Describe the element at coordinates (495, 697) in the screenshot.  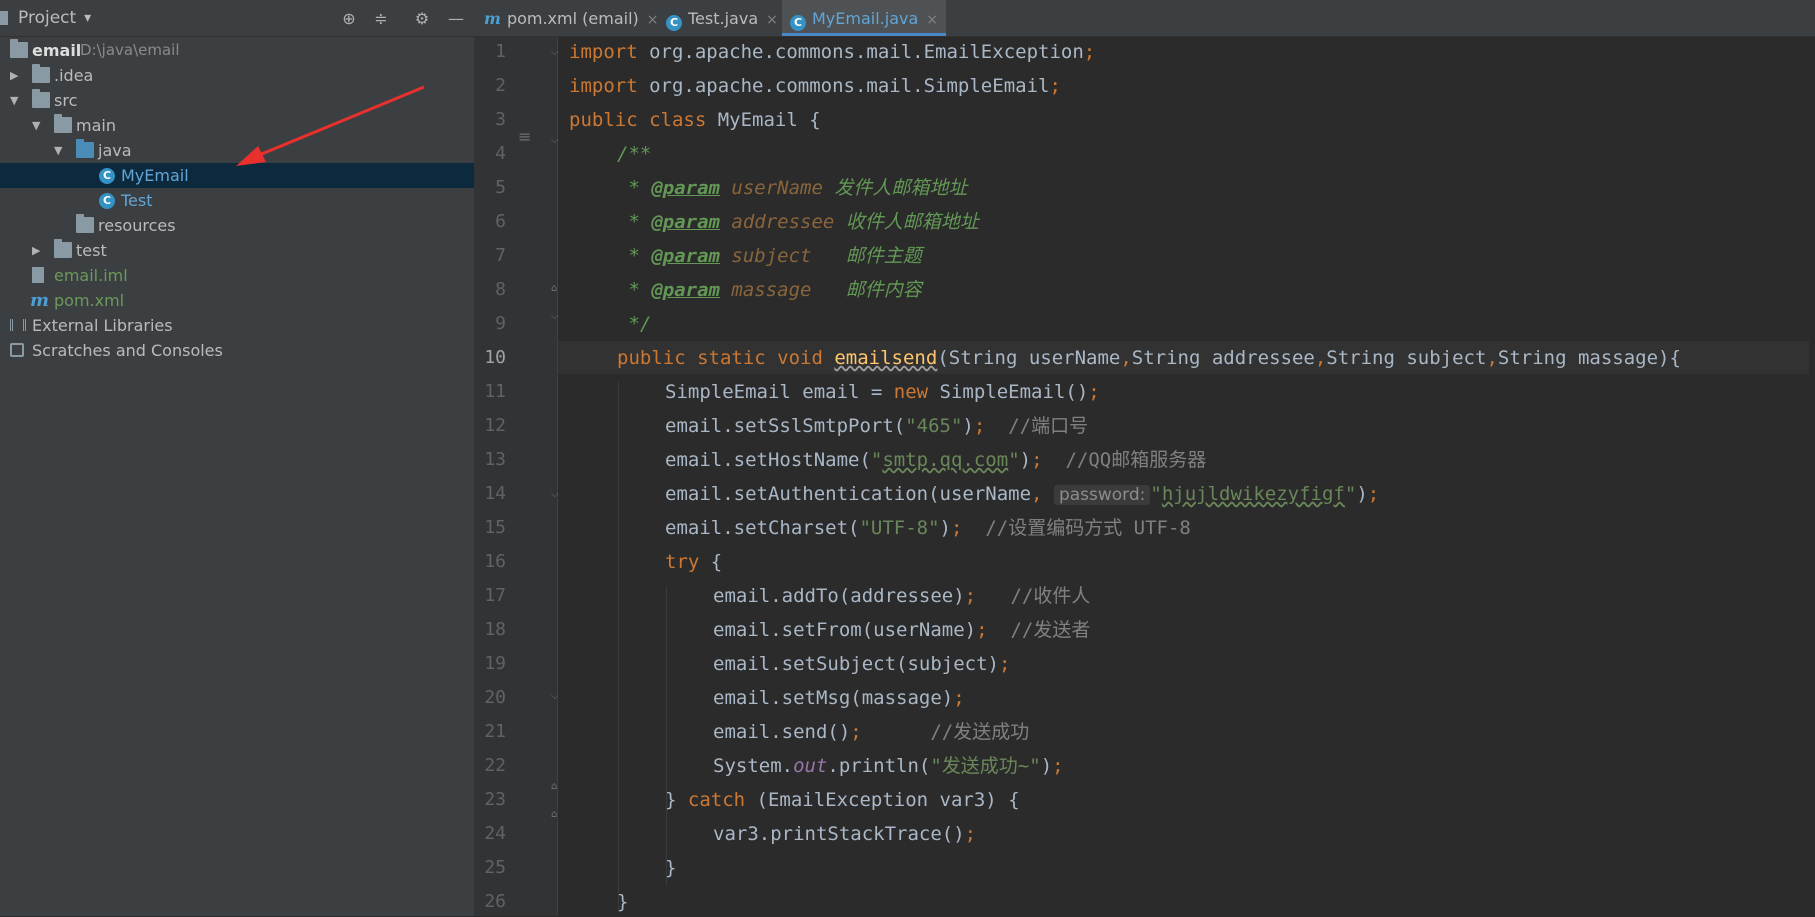
I see `line-number: 20` at that location.